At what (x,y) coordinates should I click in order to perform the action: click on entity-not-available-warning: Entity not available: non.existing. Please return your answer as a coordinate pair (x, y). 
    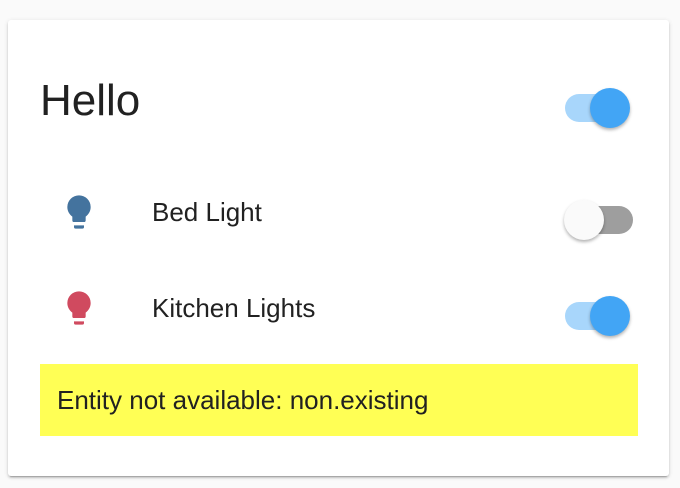
    Looking at the image, I should click on (339, 400).